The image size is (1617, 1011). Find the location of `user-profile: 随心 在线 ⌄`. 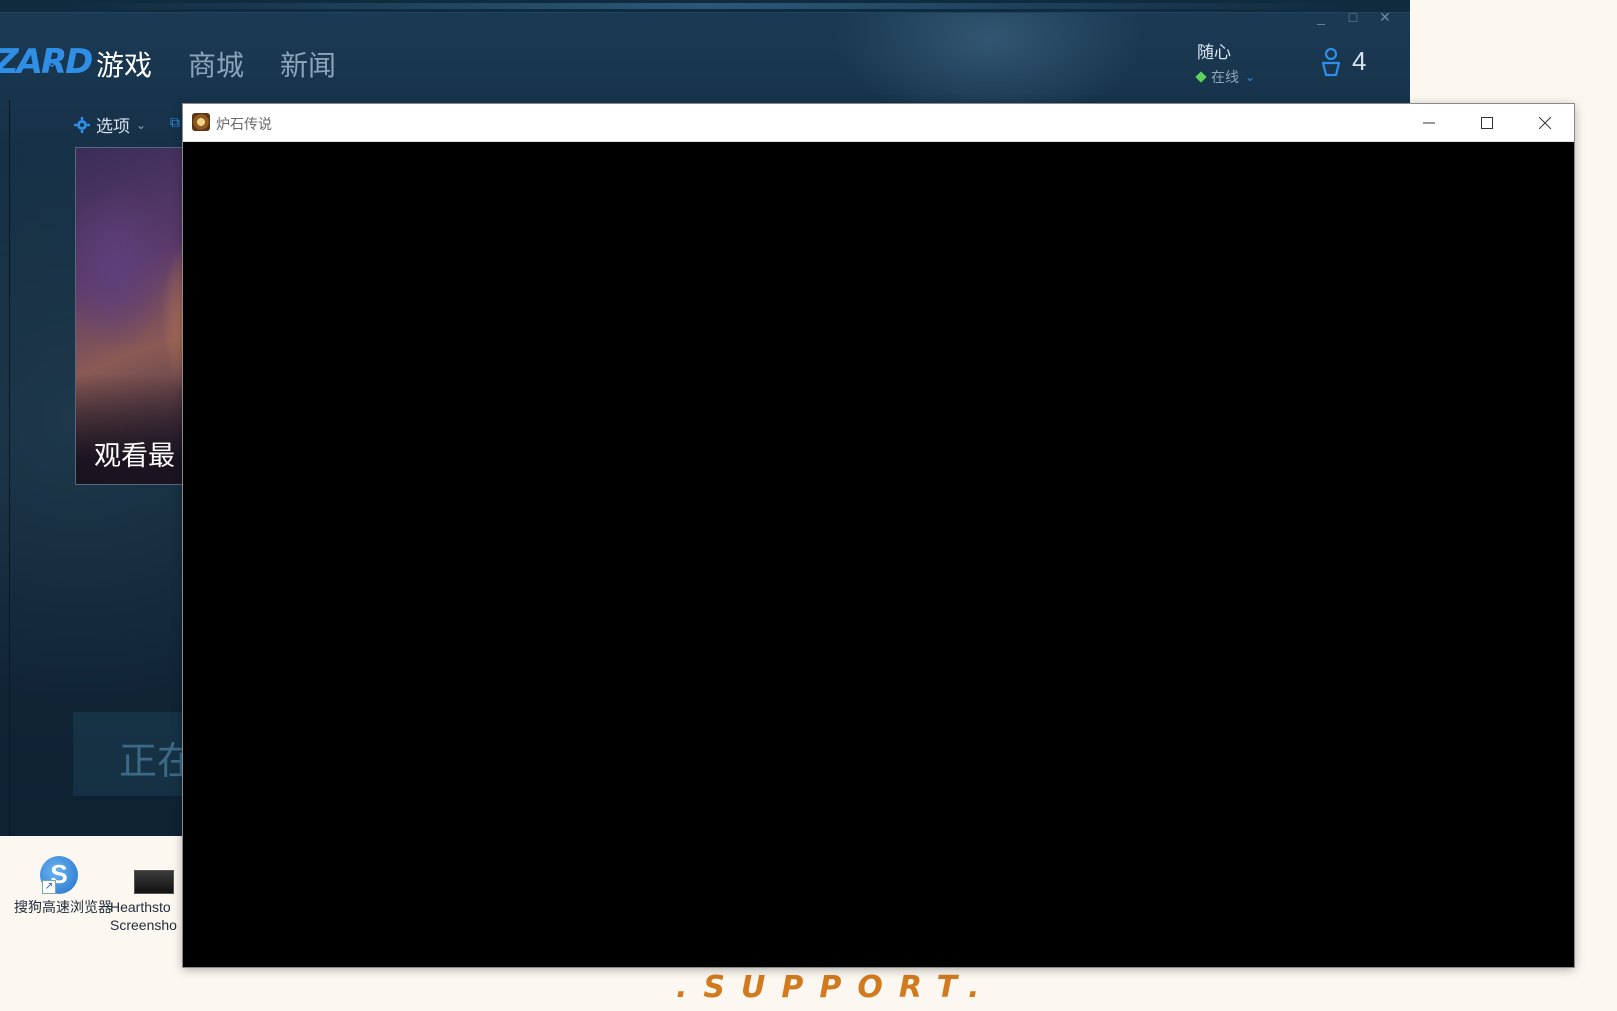

user-profile: 随心 在线 ⌄ is located at coordinates (1225, 62).